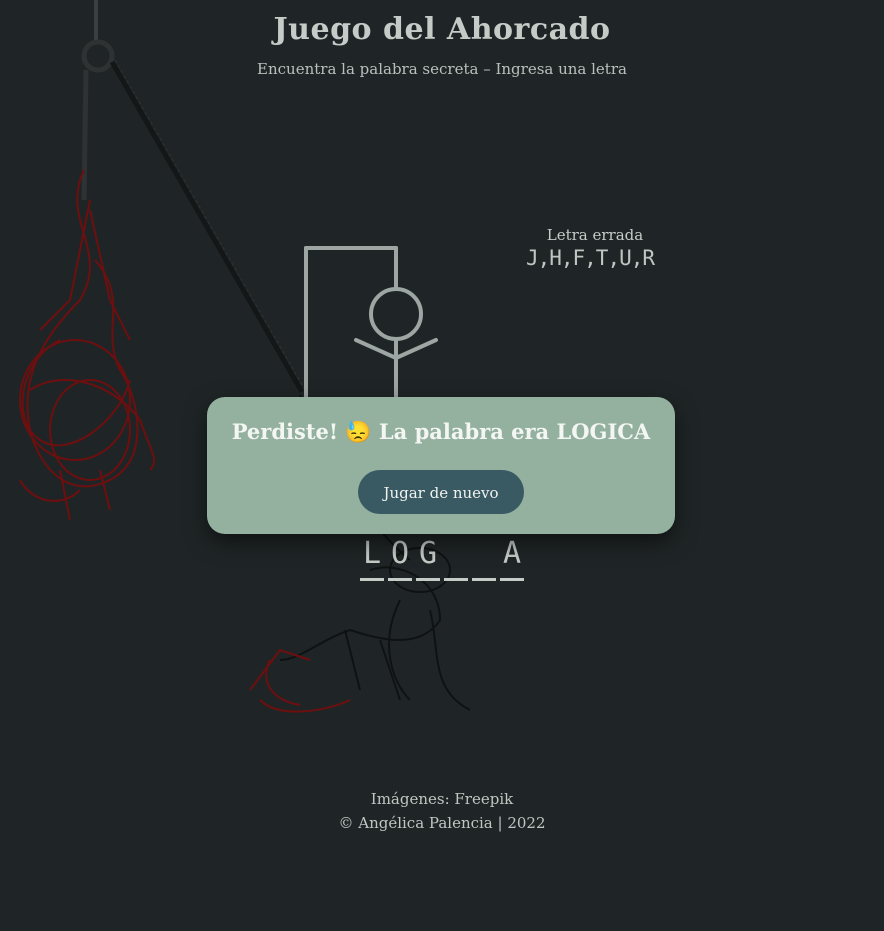  What do you see at coordinates (441, 431) in the screenshot?
I see `game-over-message: Perdiste! 😓 La palabra era LOGICA` at bounding box center [441, 431].